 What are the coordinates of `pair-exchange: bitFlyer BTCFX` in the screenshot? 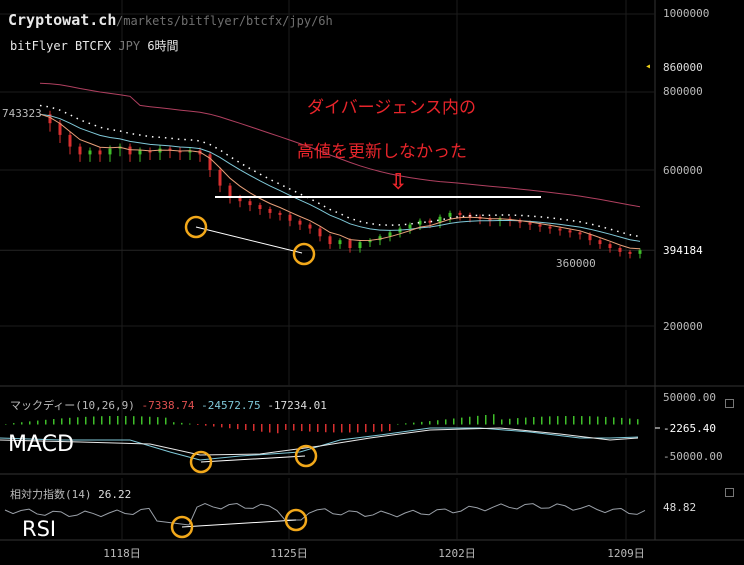 It's located at (61, 46).